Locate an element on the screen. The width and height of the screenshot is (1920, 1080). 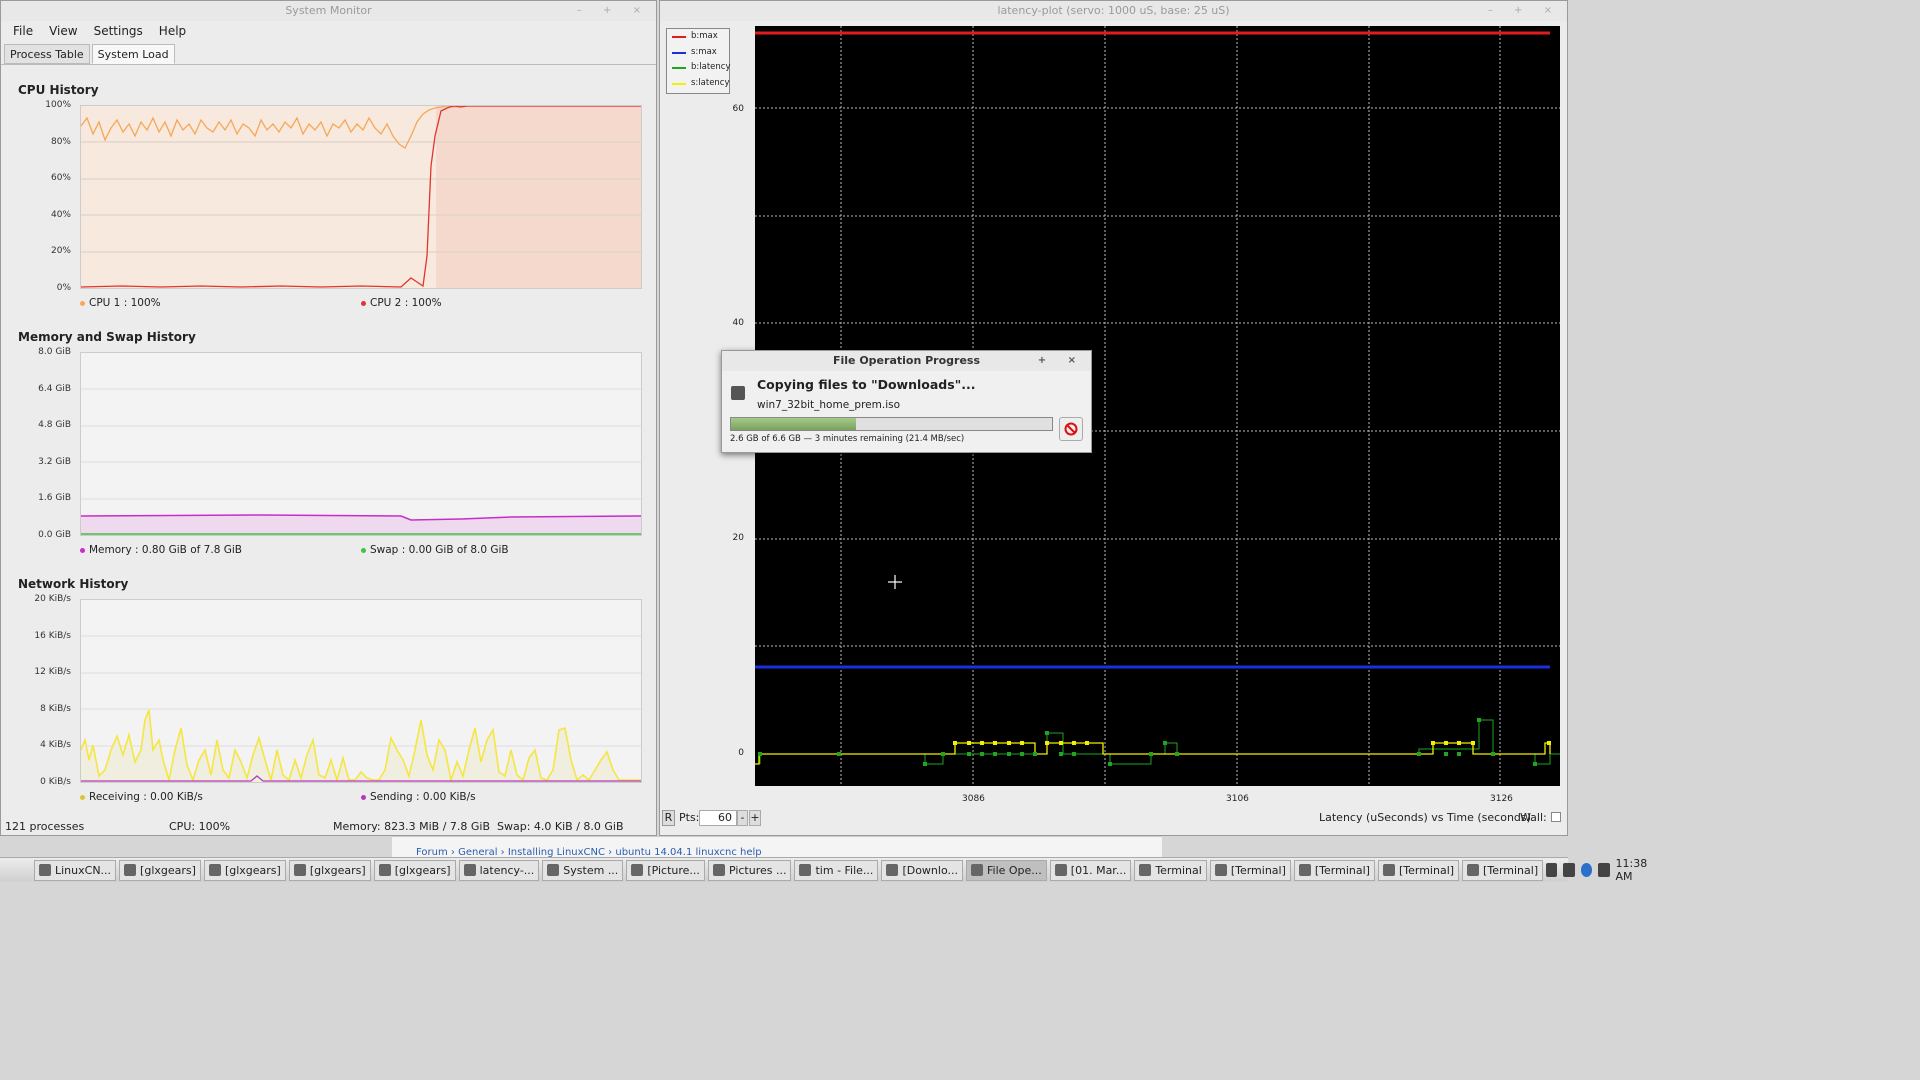
cpu2-legend-text: CPU 2 : 100% is located at coordinates (406, 303).